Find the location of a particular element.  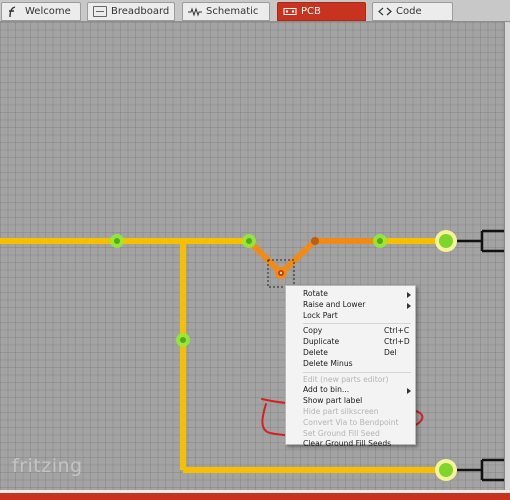

menu-item-shortcut: Ctrl+D is located at coordinates (397, 342).